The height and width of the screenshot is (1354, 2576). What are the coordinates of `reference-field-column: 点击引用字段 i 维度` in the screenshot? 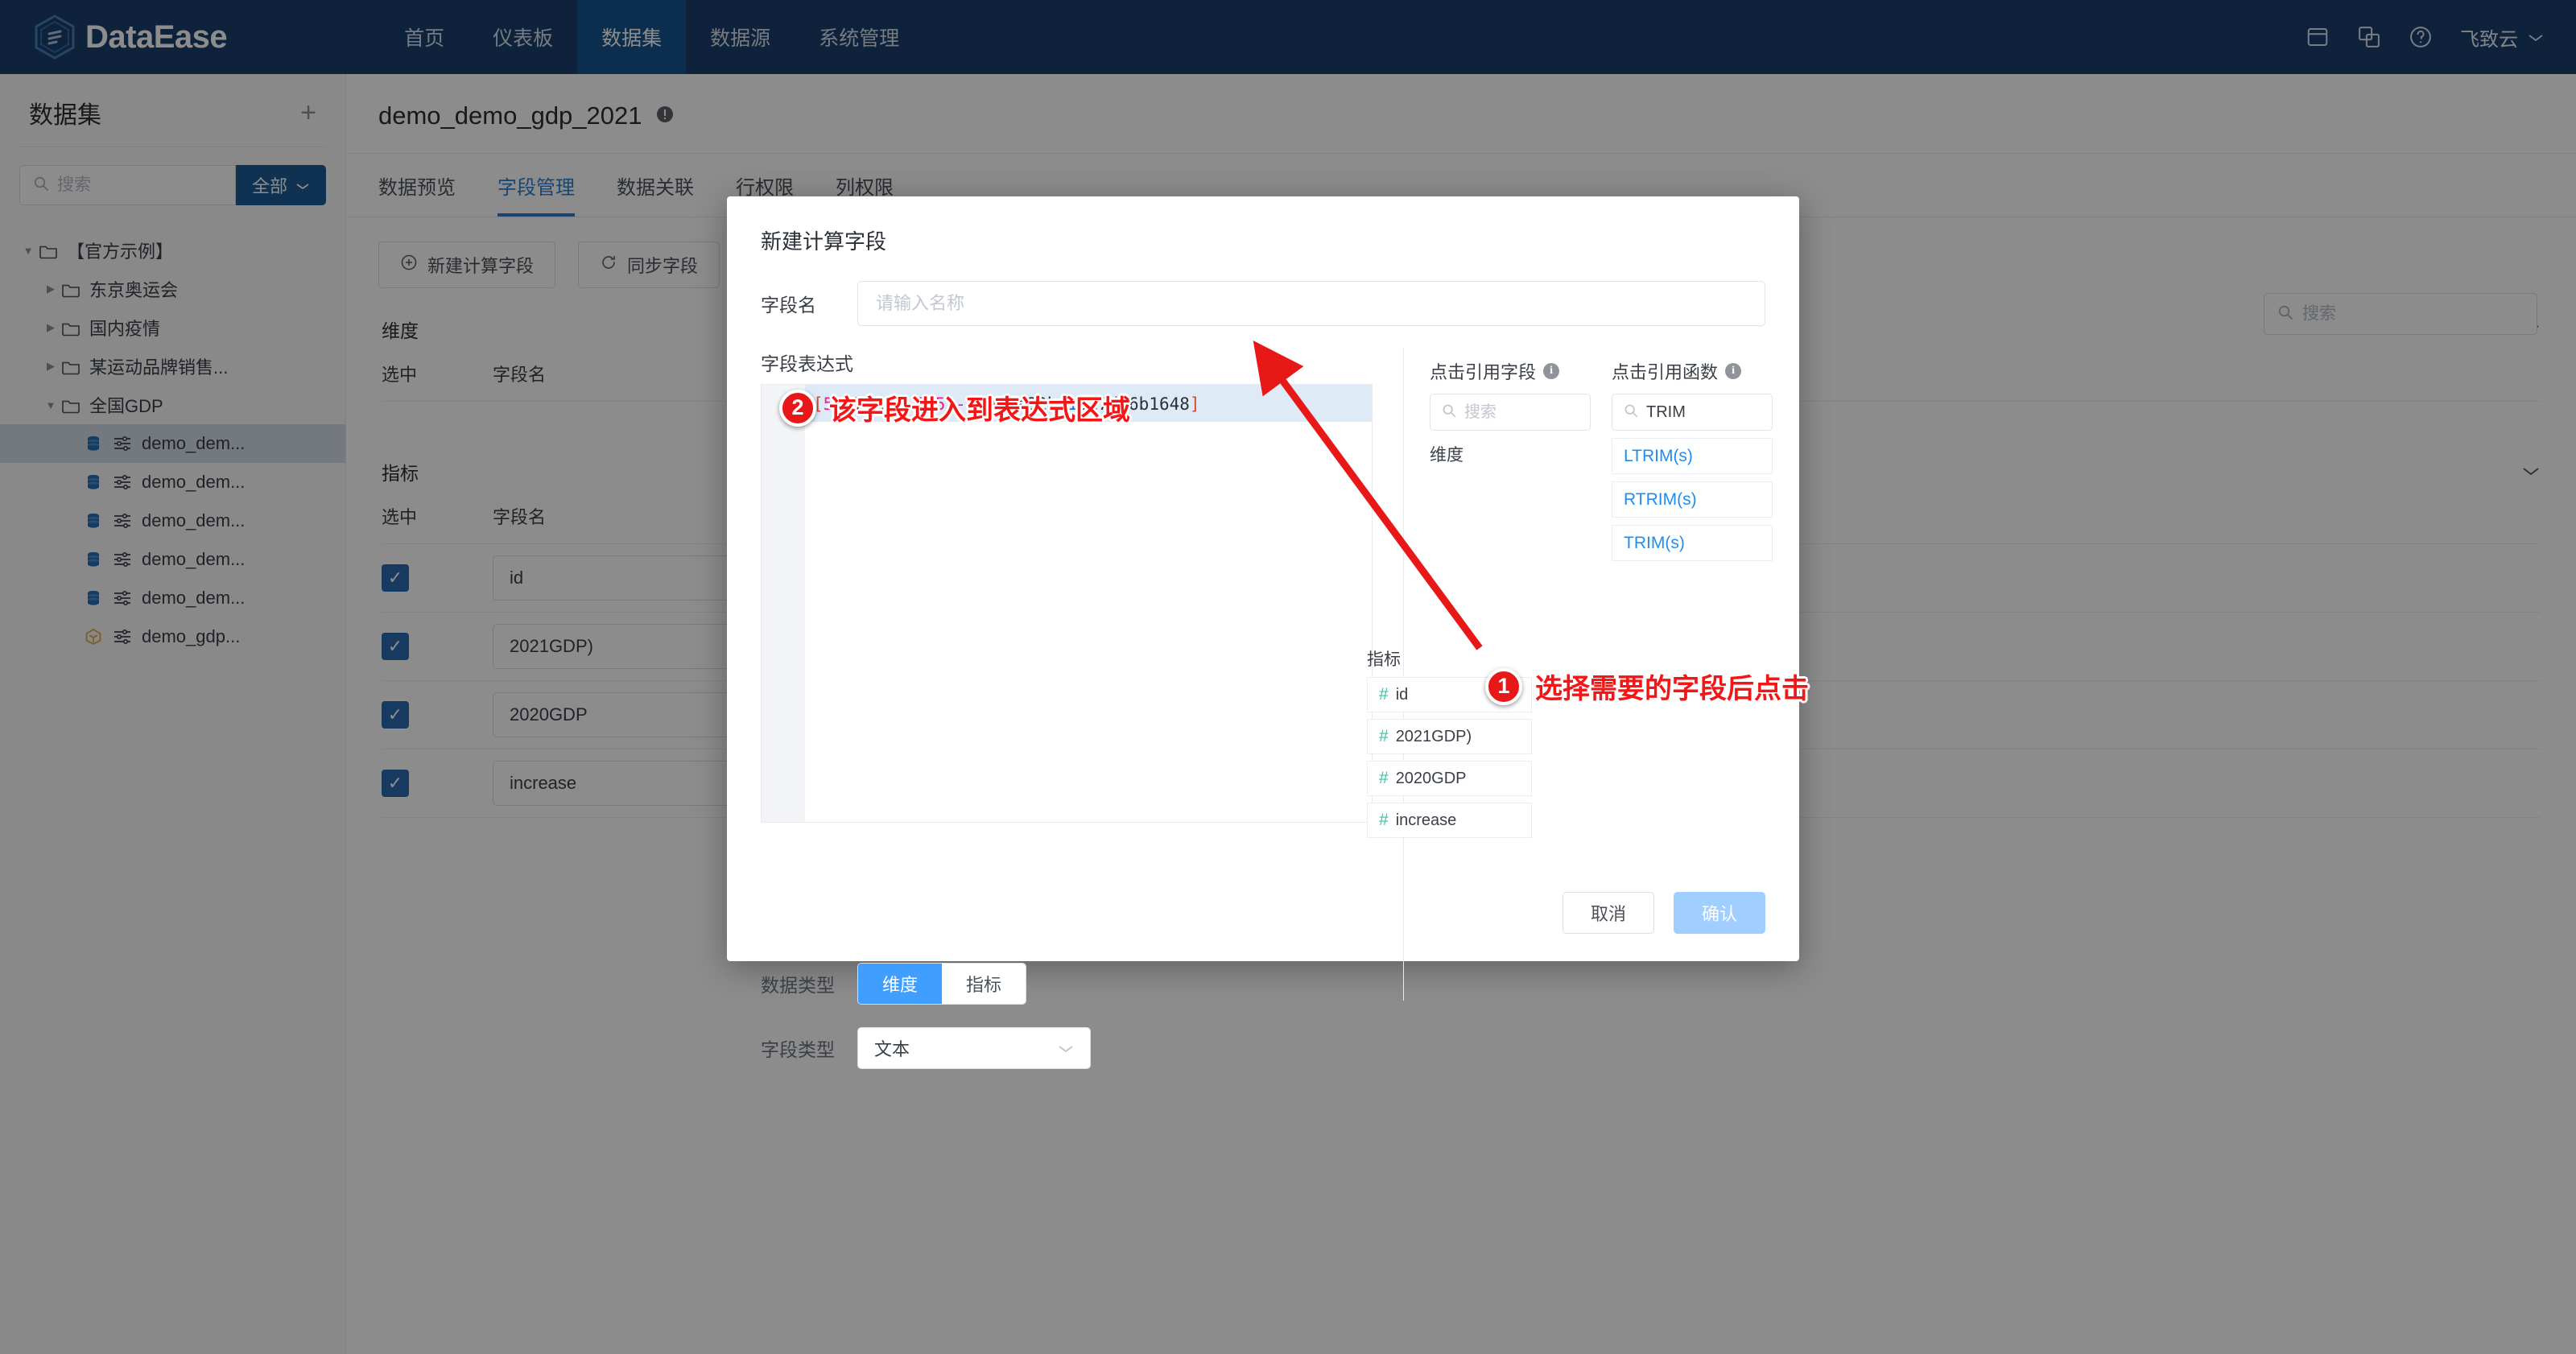 It's located at (1510, 459).